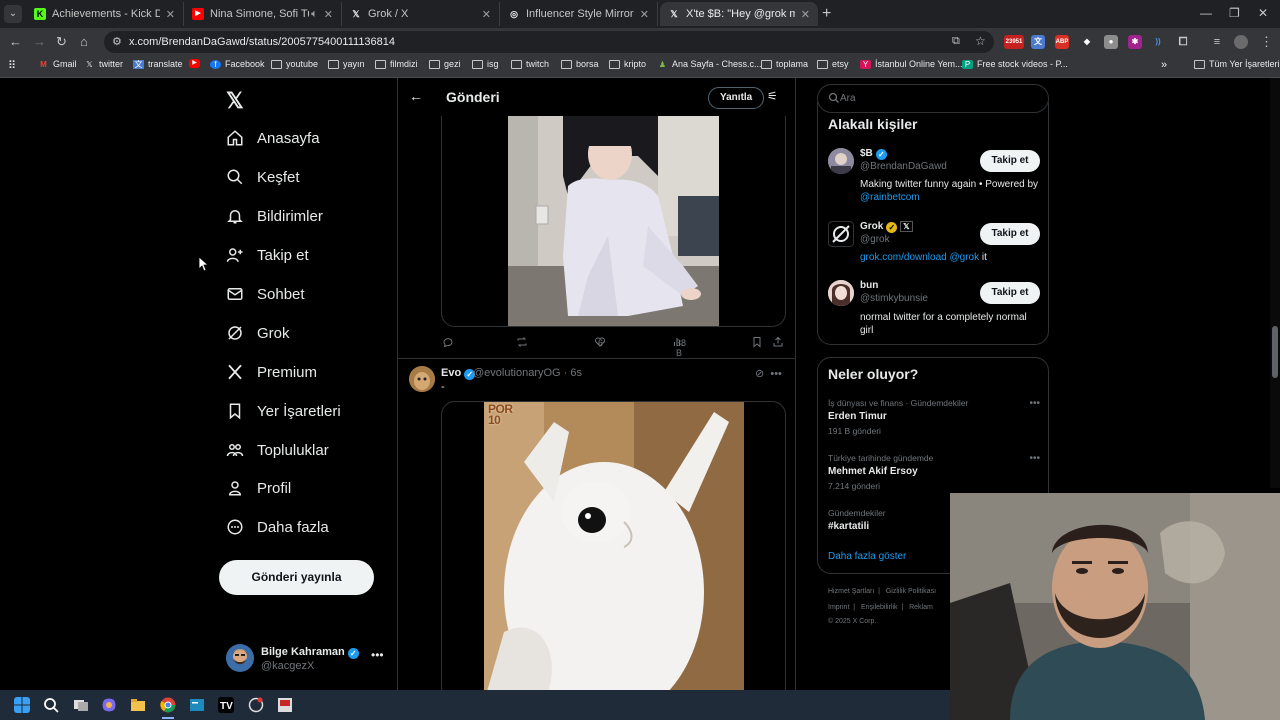 The height and width of the screenshot is (720, 1280). What do you see at coordinates (890, 197) in the screenshot?
I see `bio-link: @rainbetcom` at bounding box center [890, 197].